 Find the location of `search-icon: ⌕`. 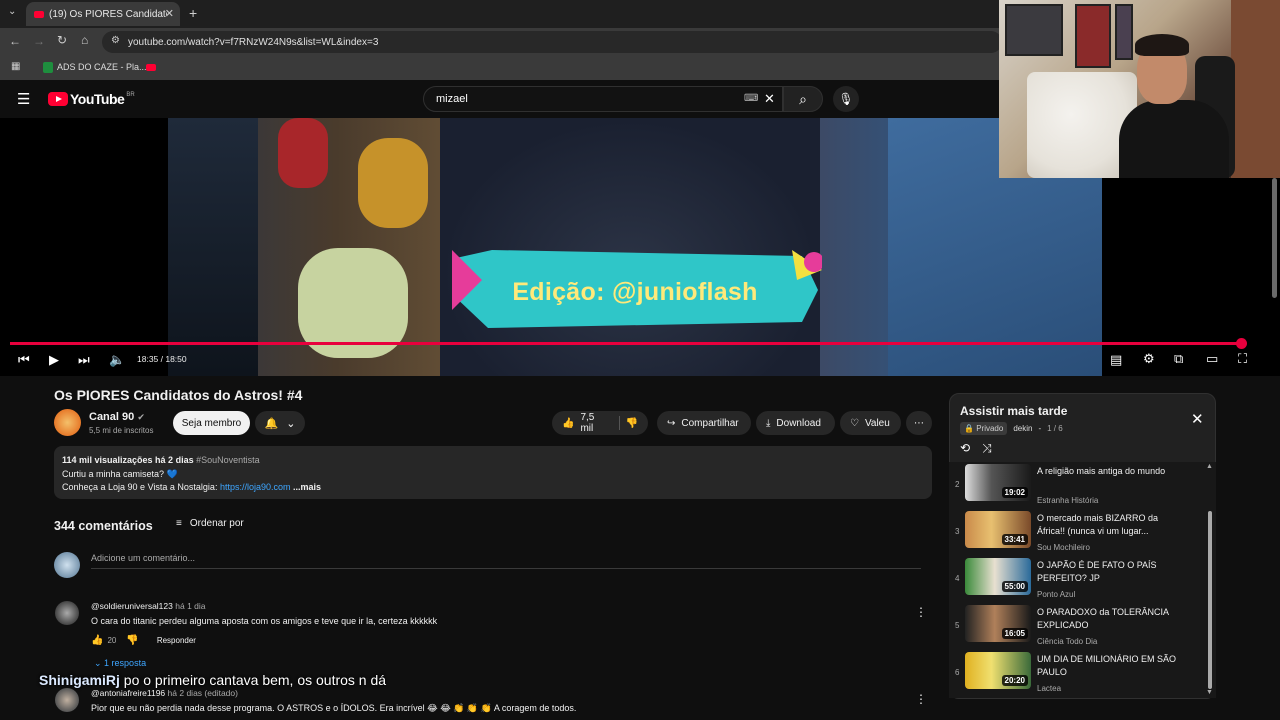

search-icon: ⌕ is located at coordinates (803, 98).